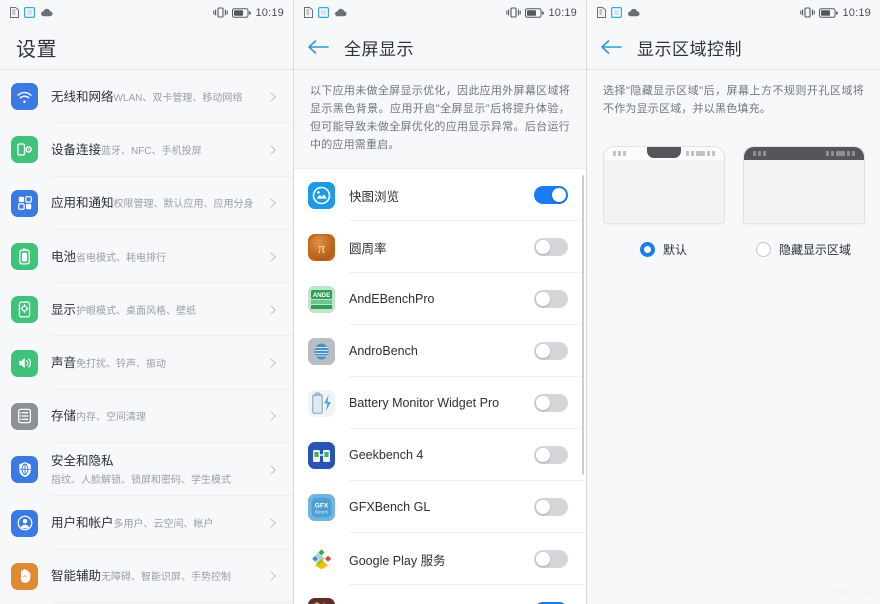  What do you see at coordinates (146, 577) in the screenshot?
I see `settings-row-9: 智能辅助无障碍、智能识屏、手势控制` at bounding box center [146, 577].